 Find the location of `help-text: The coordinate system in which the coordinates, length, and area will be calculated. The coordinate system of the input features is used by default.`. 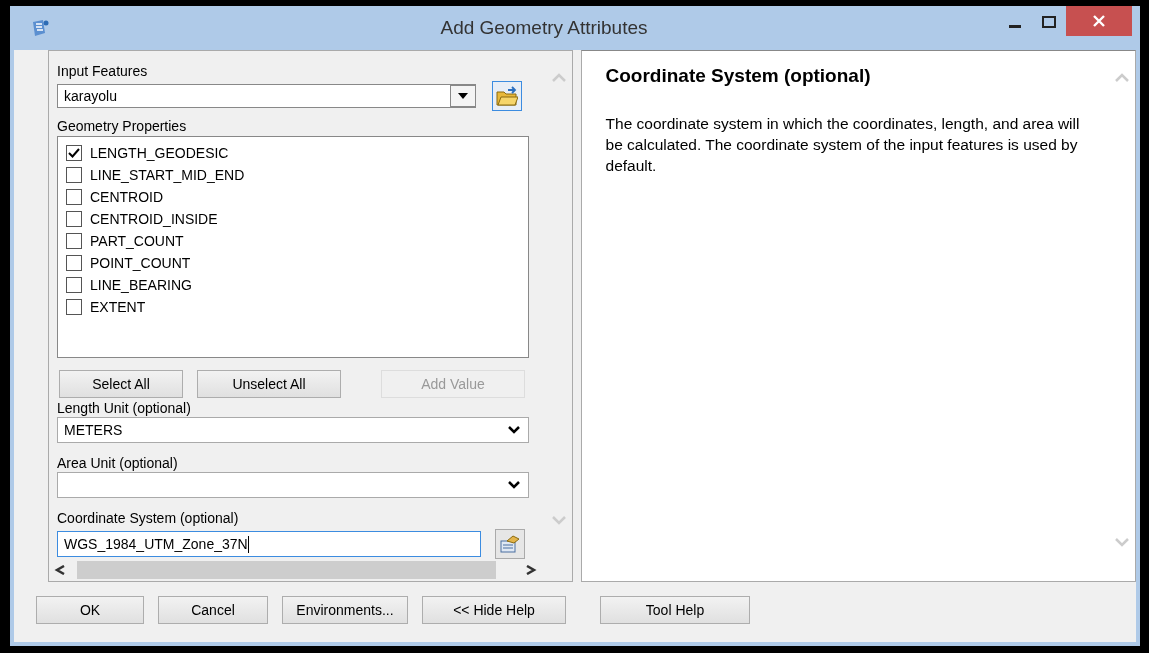

help-text: The coordinate system in which the coordinates, length, and area will be calculated. The coordinate system of the input features is used by default. is located at coordinates (843, 145).